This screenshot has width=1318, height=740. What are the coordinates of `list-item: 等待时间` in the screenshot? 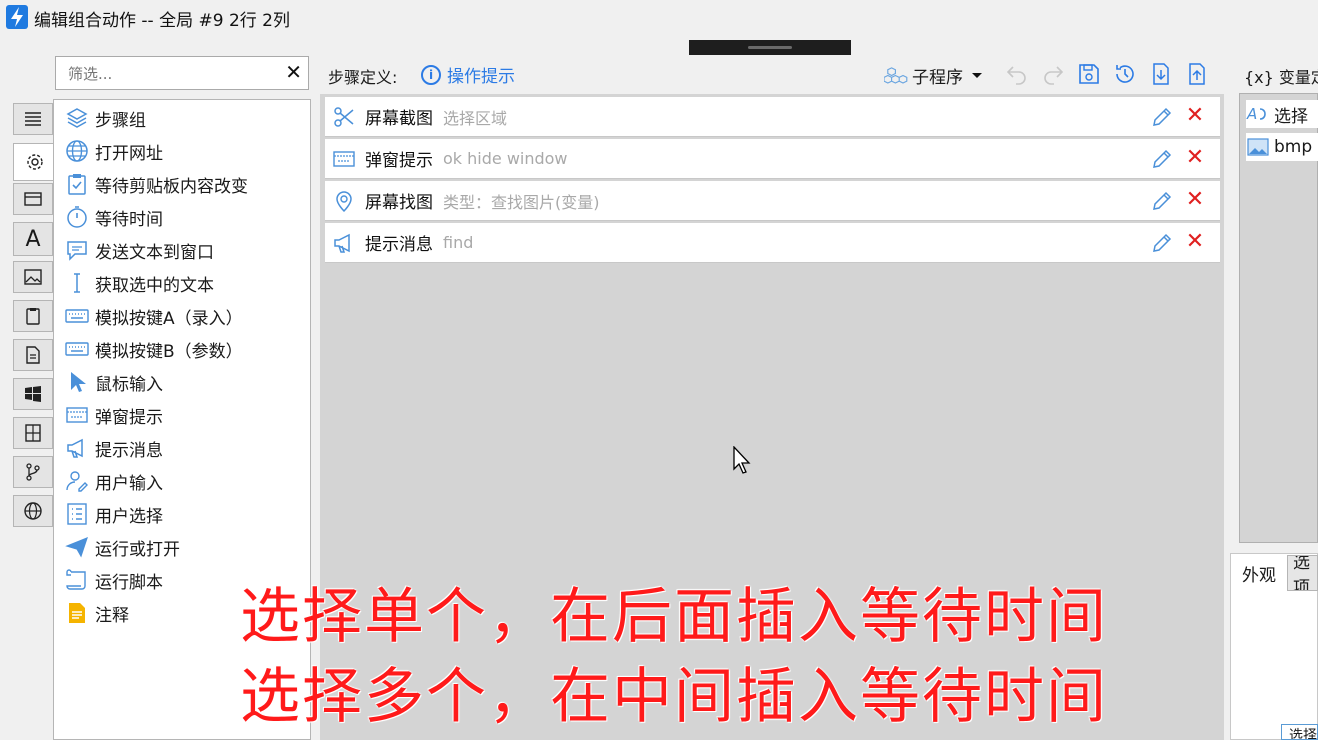 It's located at (113, 217).